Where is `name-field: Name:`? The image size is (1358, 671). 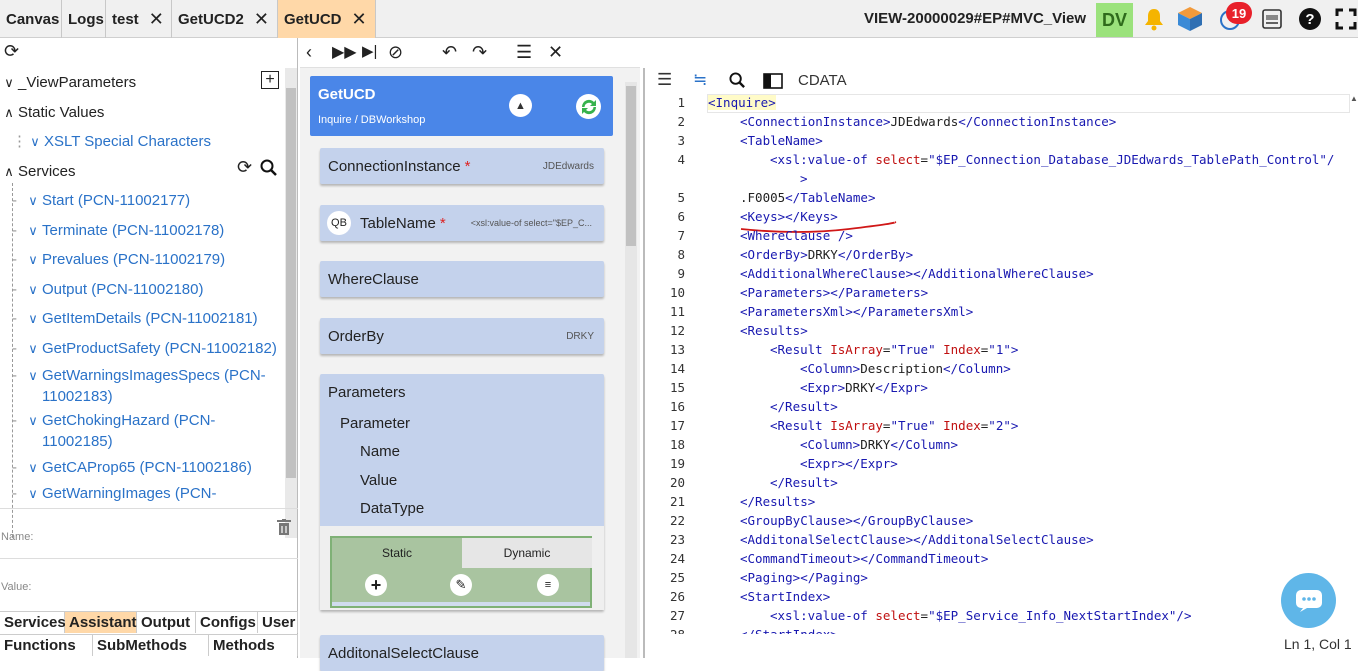 name-field: Name: is located at coordinates (149, 532).